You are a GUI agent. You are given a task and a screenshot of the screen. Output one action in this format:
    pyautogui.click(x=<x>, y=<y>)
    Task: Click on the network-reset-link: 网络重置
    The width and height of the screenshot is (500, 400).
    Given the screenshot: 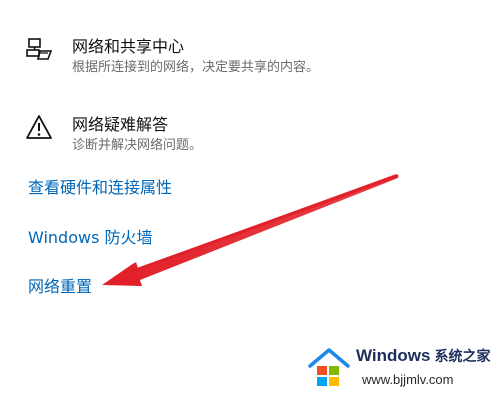 What is the action you would take?
    pyautogui.click(x=60, y=287)
    